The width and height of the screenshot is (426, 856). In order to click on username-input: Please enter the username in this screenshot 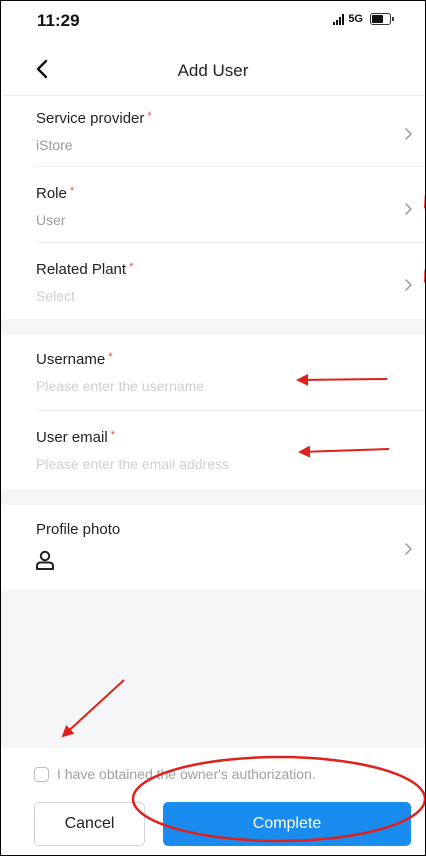, I will do `click(120, 386)`.